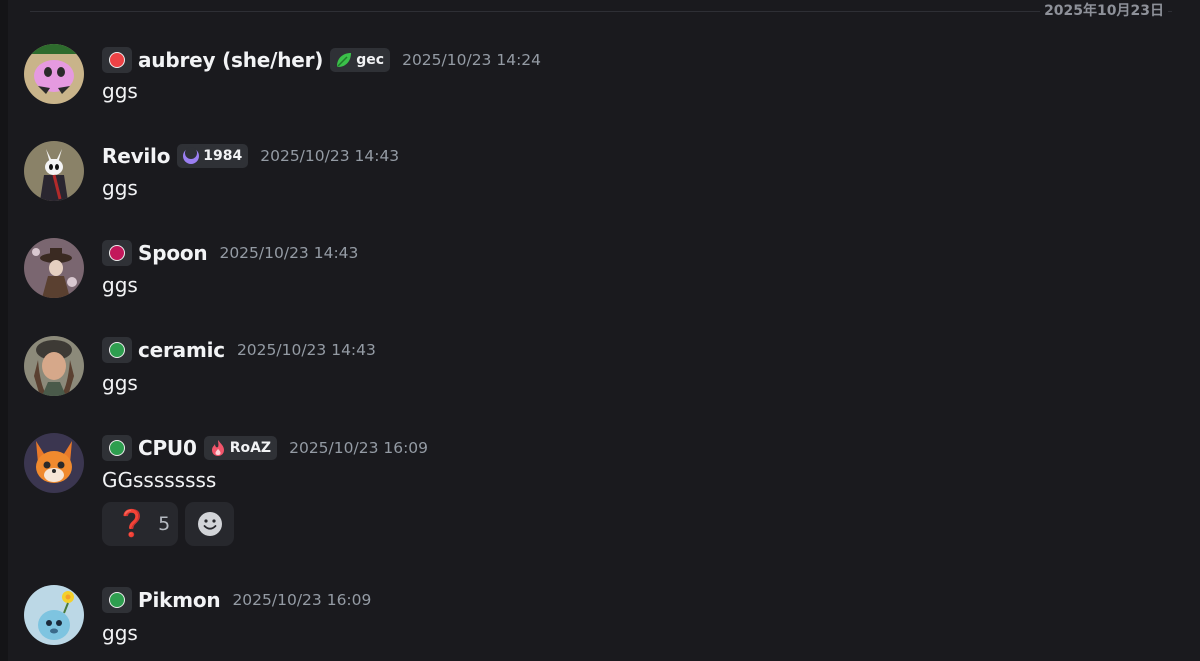 The width and height of the screenshot is (1200, 661). I want to click on timestamp: 2025/10/23 14:24, so click(471, 60).